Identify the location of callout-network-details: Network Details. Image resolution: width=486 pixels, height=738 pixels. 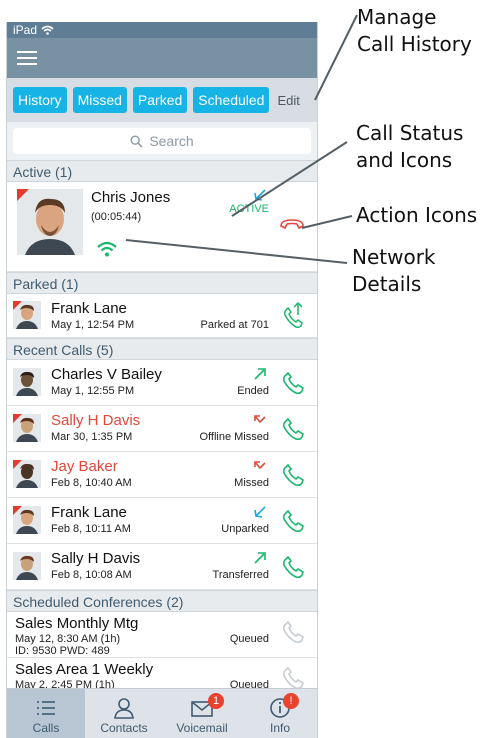
(394, 270).